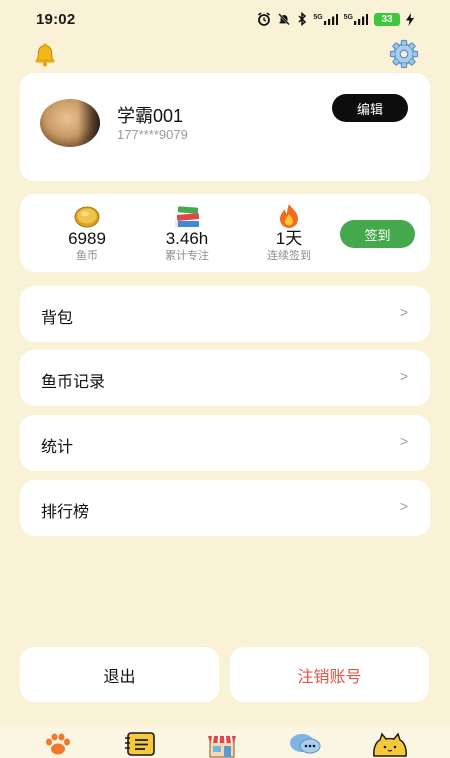  Describe the element at coordinates (45, 54) in the screenshot. I see `bell-icon` at that location.